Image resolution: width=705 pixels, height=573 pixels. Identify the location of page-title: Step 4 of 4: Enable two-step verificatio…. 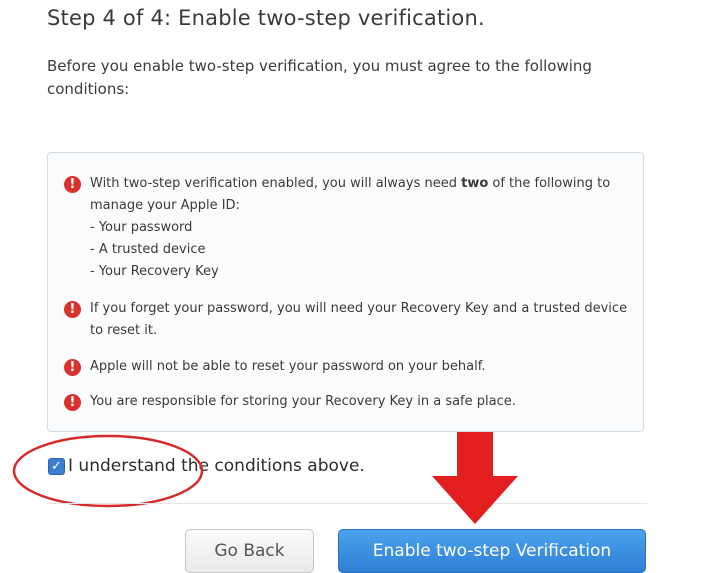
(266, 18).